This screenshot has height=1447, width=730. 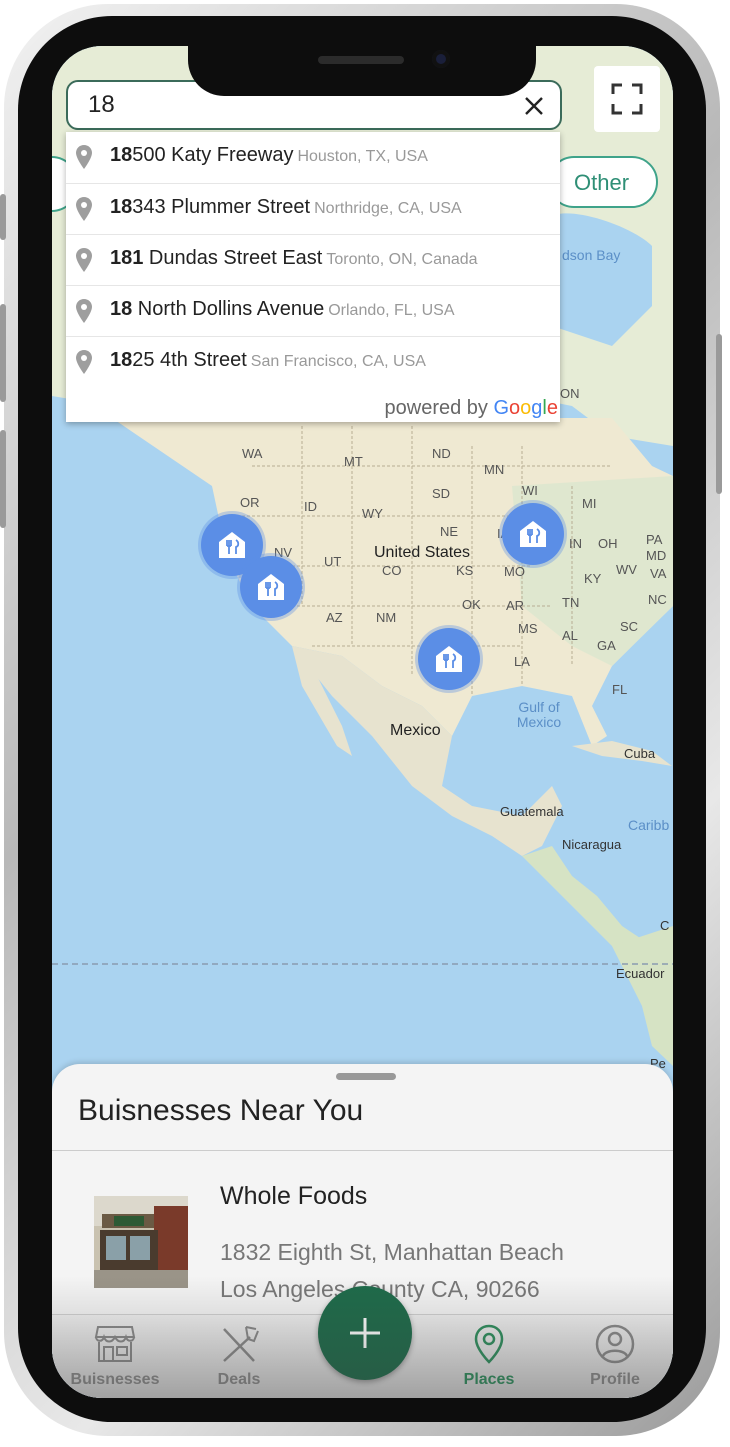 What do you see at coordinates (640, 753) in the screenshot?
I see `map-label-place: Cuba` at bounding box center [640, 753].